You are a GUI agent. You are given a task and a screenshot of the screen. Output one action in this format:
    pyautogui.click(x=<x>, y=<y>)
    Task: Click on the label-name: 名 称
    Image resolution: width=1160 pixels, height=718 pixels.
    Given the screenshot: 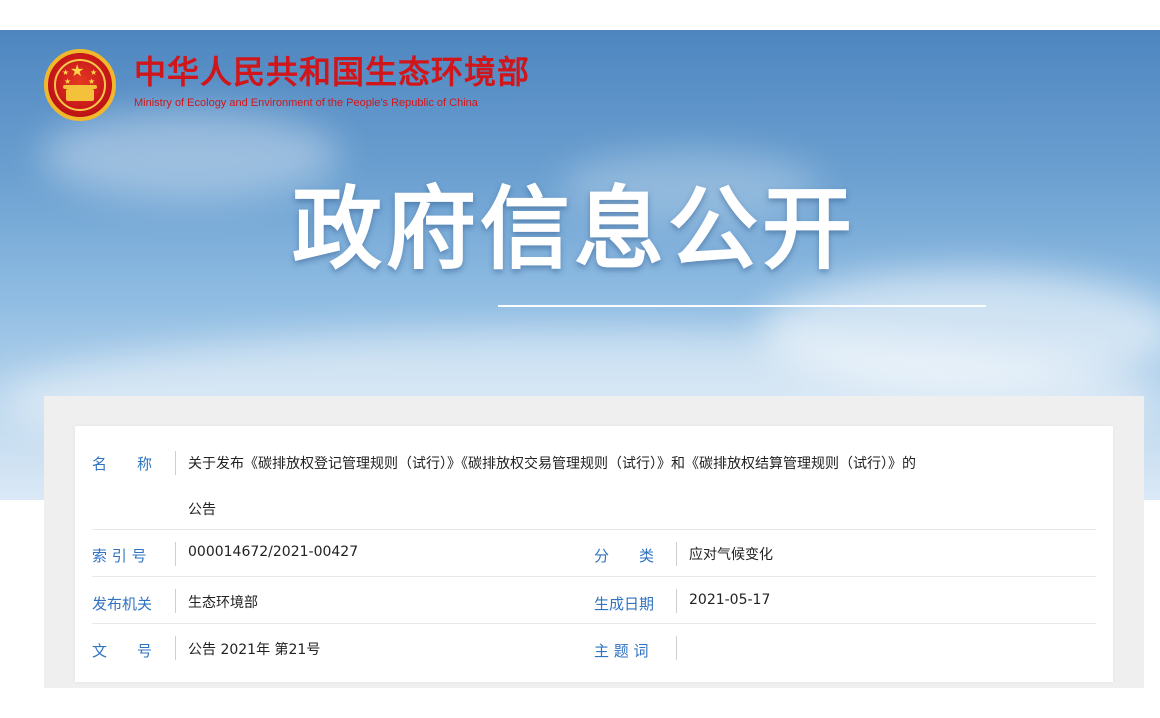 What is the action you would take?
    pyautogui.click(x=122, y=464)
    